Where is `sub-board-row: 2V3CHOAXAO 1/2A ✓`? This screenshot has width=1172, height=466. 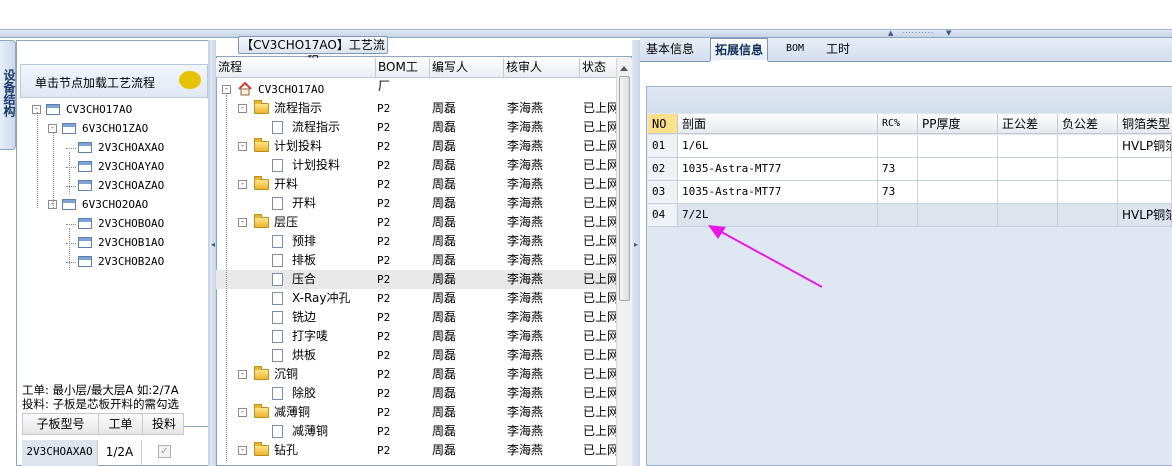
sub-board-row: 2V3CHOAXAO 1/2A ✓ is located at coordinates (103, 453).